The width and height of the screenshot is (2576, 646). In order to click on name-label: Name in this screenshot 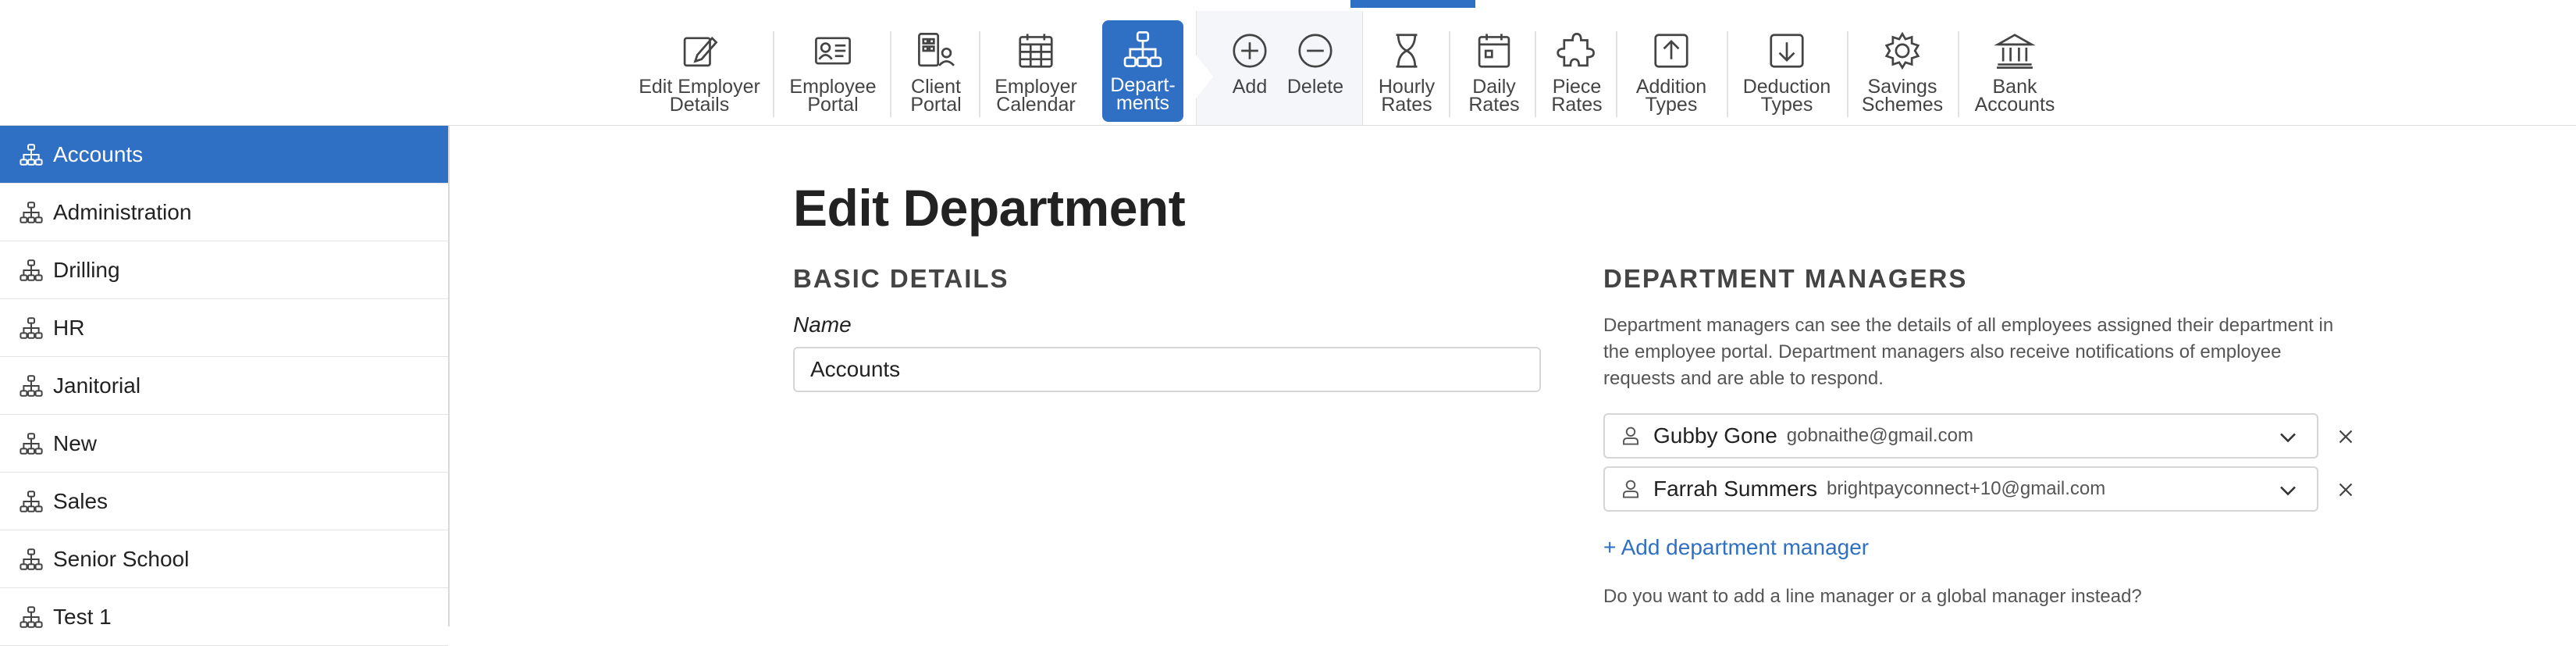, I will do `click(822, 324)`.